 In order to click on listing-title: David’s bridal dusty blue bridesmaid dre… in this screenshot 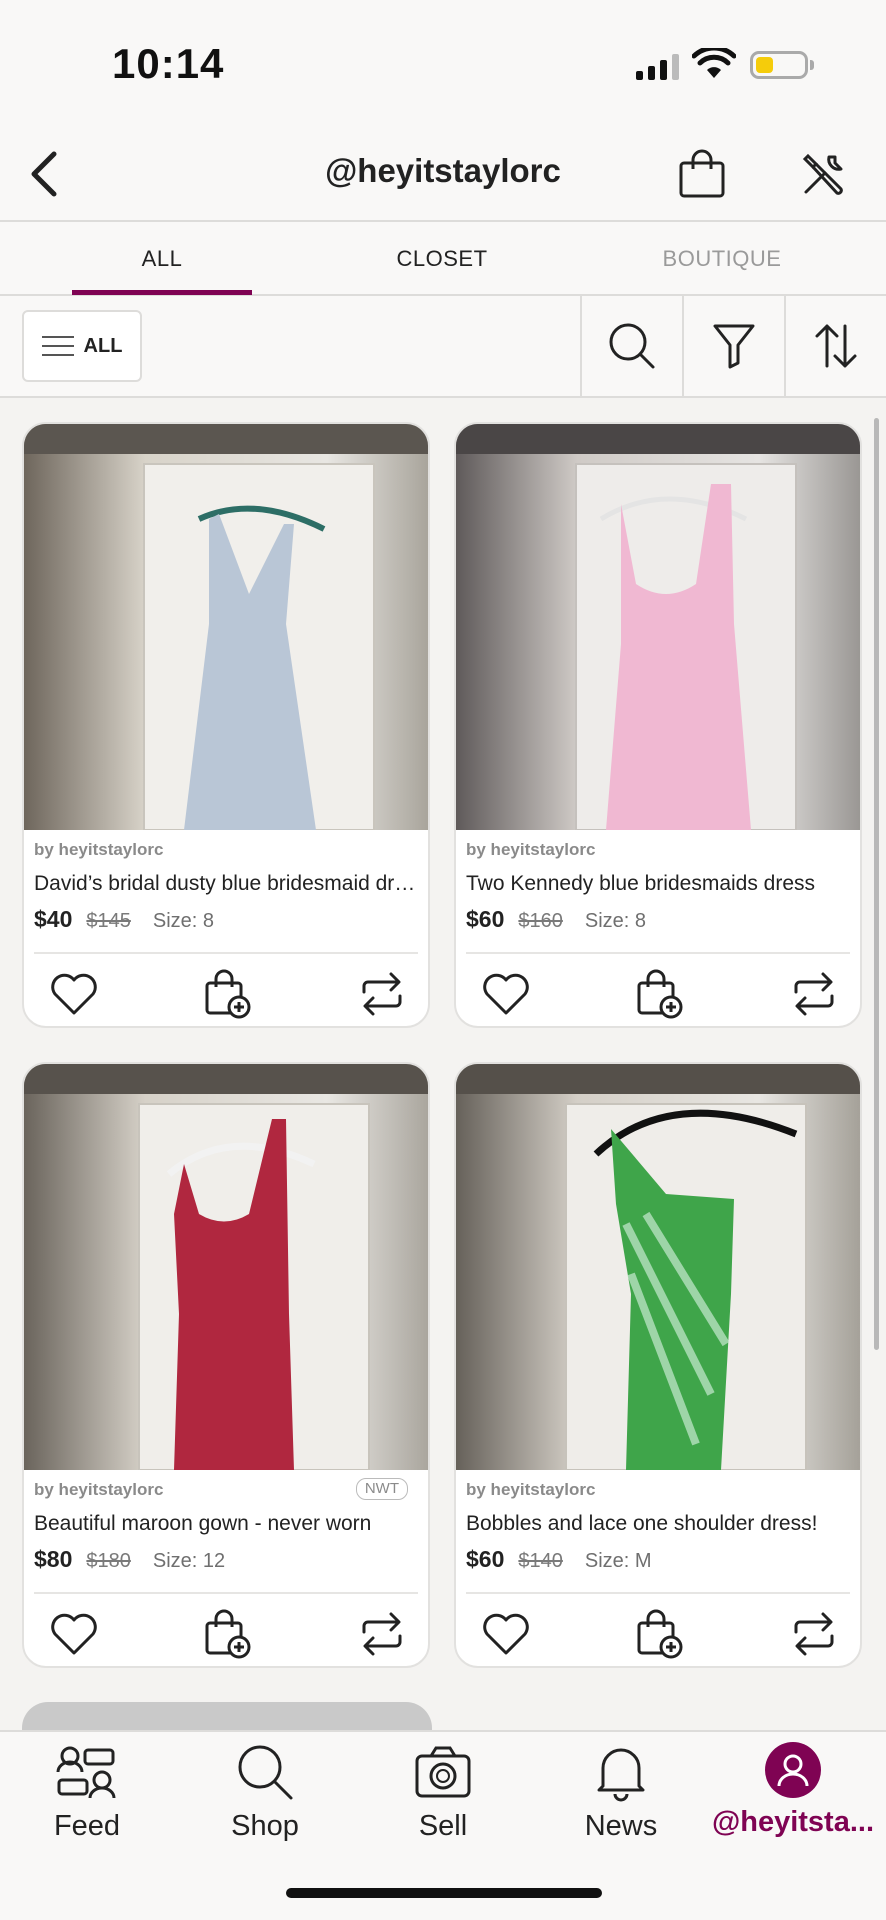, I will do `click(229, 884)`.